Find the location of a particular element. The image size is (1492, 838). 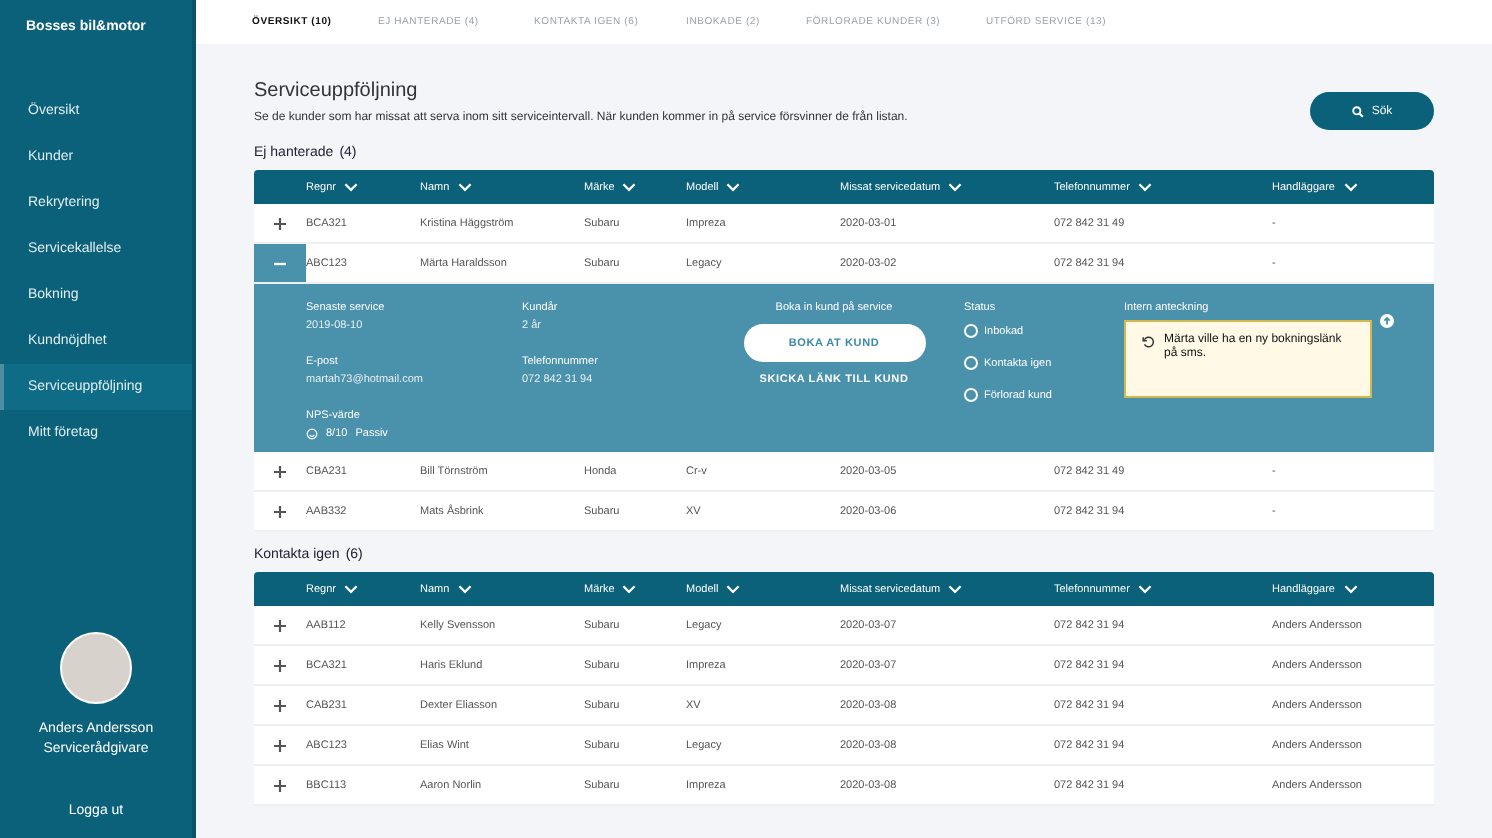

page-title: Serviceuppföljning is located at coordinates (337, 91).